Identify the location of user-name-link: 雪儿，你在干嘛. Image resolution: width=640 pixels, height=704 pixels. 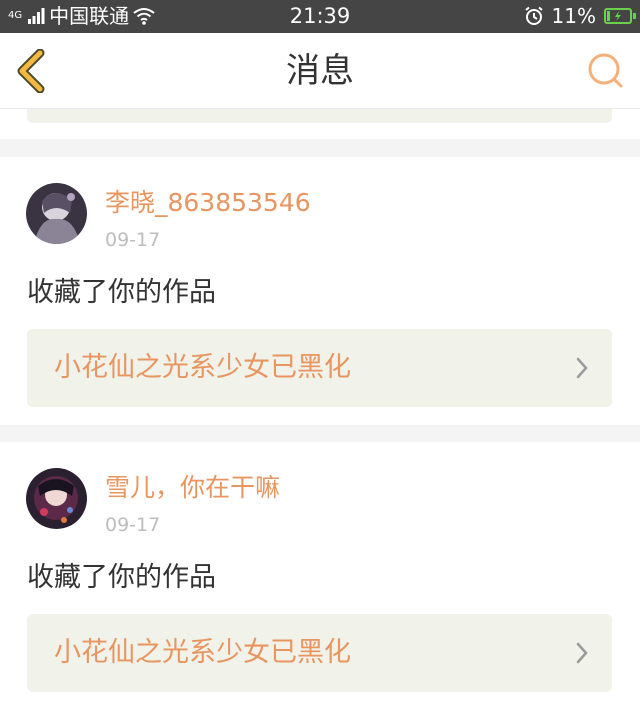
(192, 488).